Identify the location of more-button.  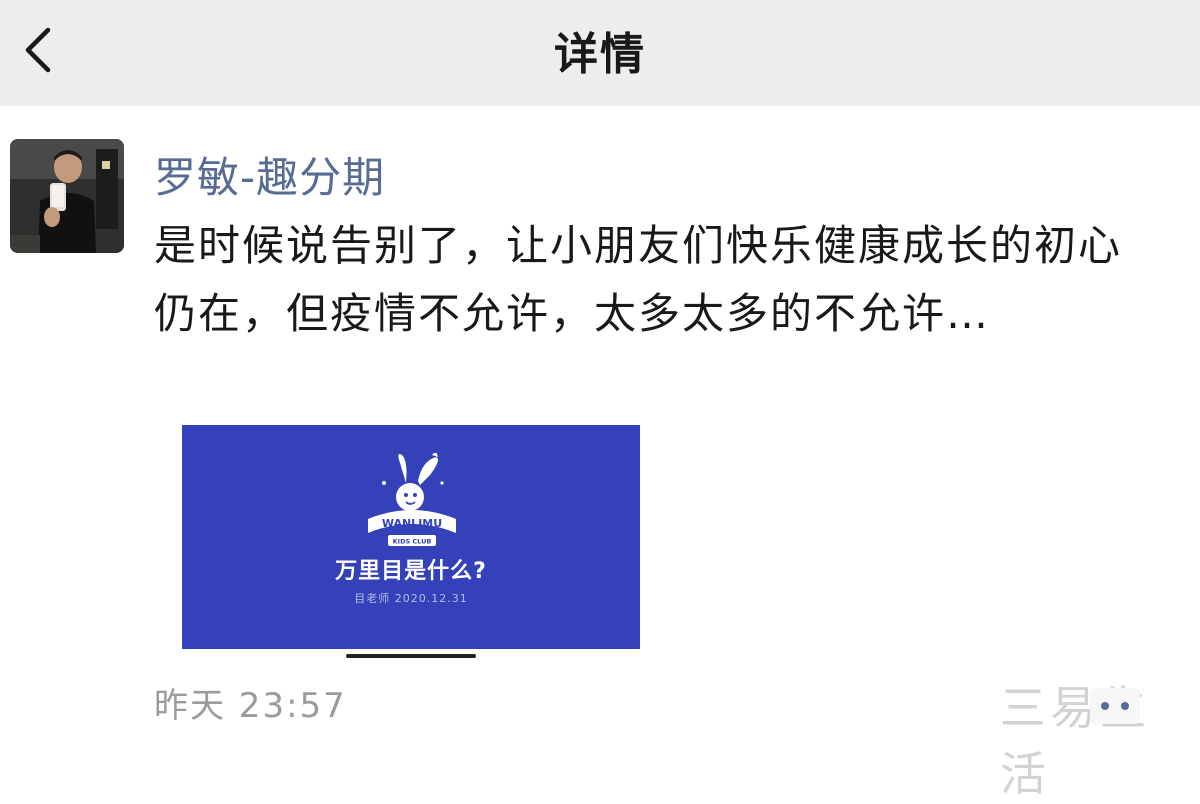
(1115, 706).